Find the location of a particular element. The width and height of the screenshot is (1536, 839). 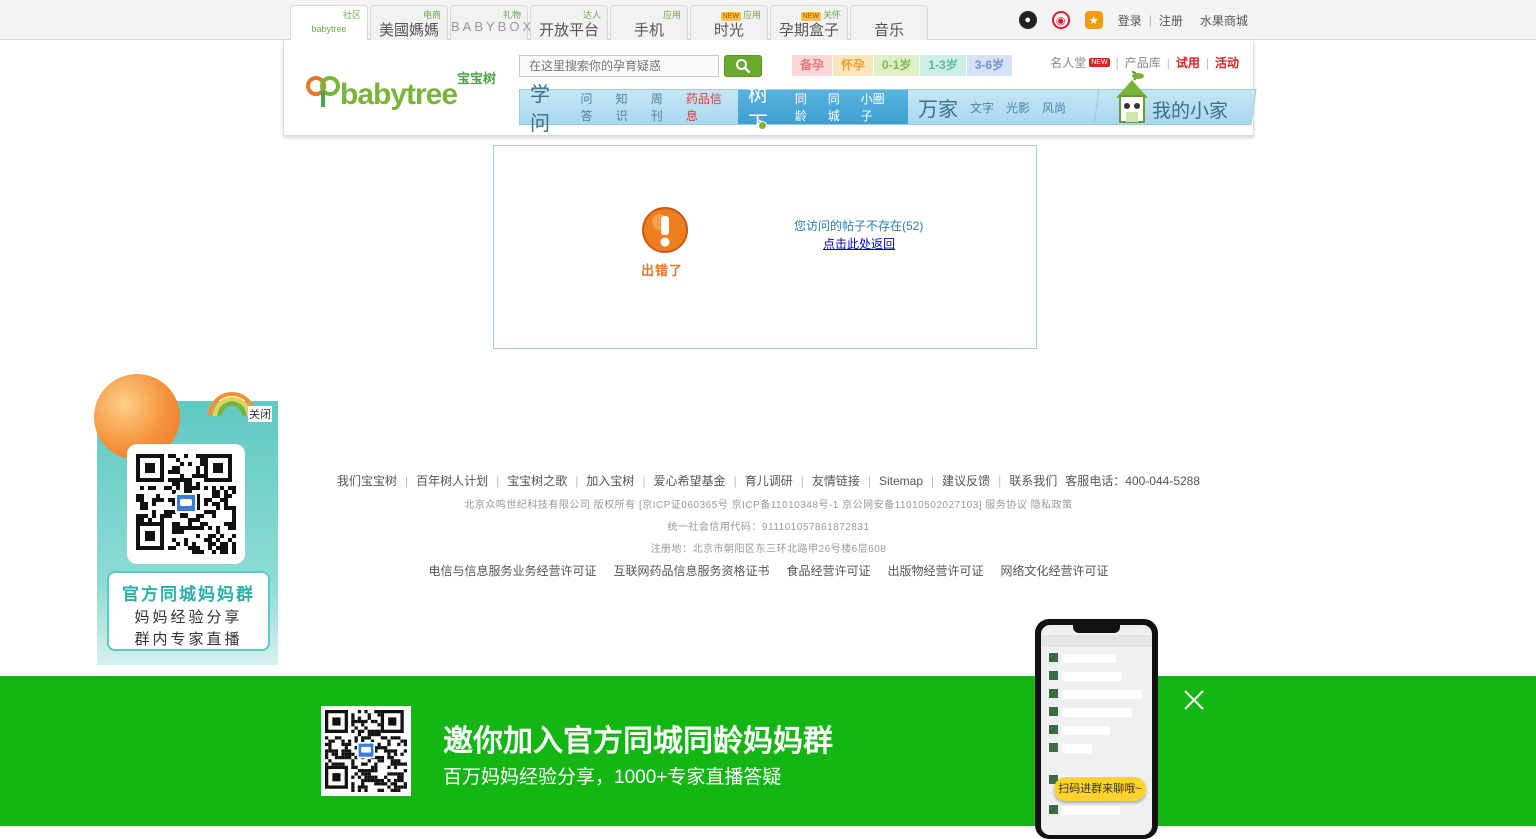

ad-qr-card is located at coordinates (186, 504).